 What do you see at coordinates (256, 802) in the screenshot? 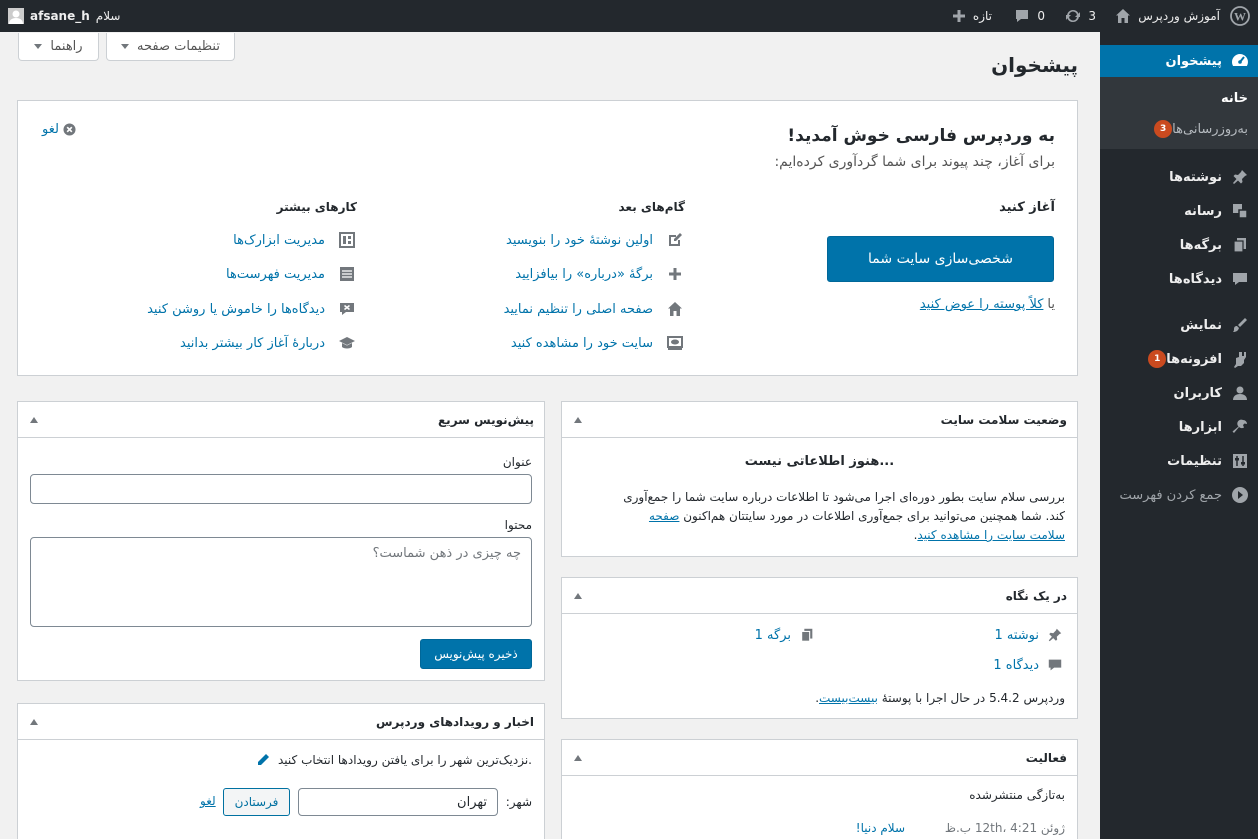
I see `submit-city-button: فرستادن` at bounding box center [256, 802].